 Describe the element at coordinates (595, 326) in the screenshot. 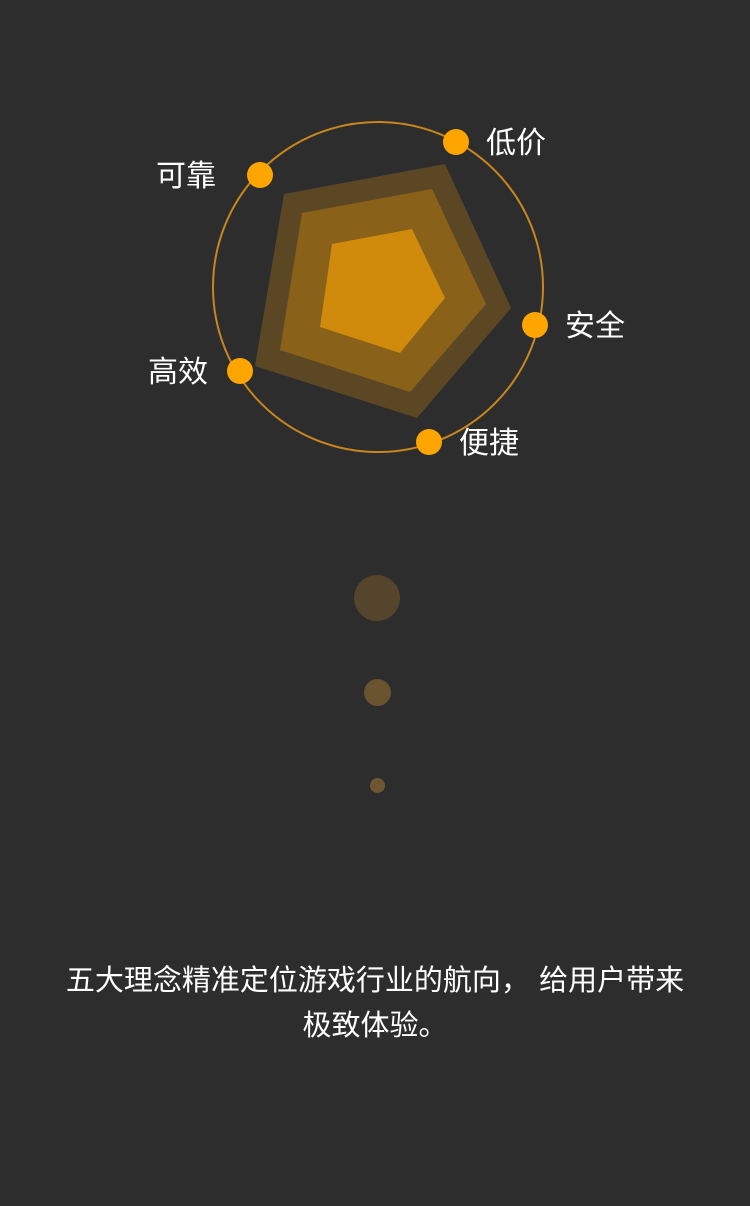

I see `label-safe: 安全` at that location.